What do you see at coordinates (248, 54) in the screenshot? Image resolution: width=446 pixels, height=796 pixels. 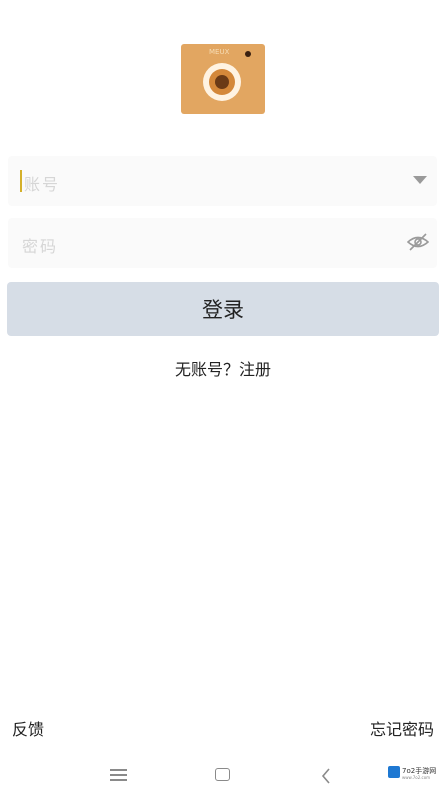 I see `camera-flash-icon` at bounding box center [248, 54].